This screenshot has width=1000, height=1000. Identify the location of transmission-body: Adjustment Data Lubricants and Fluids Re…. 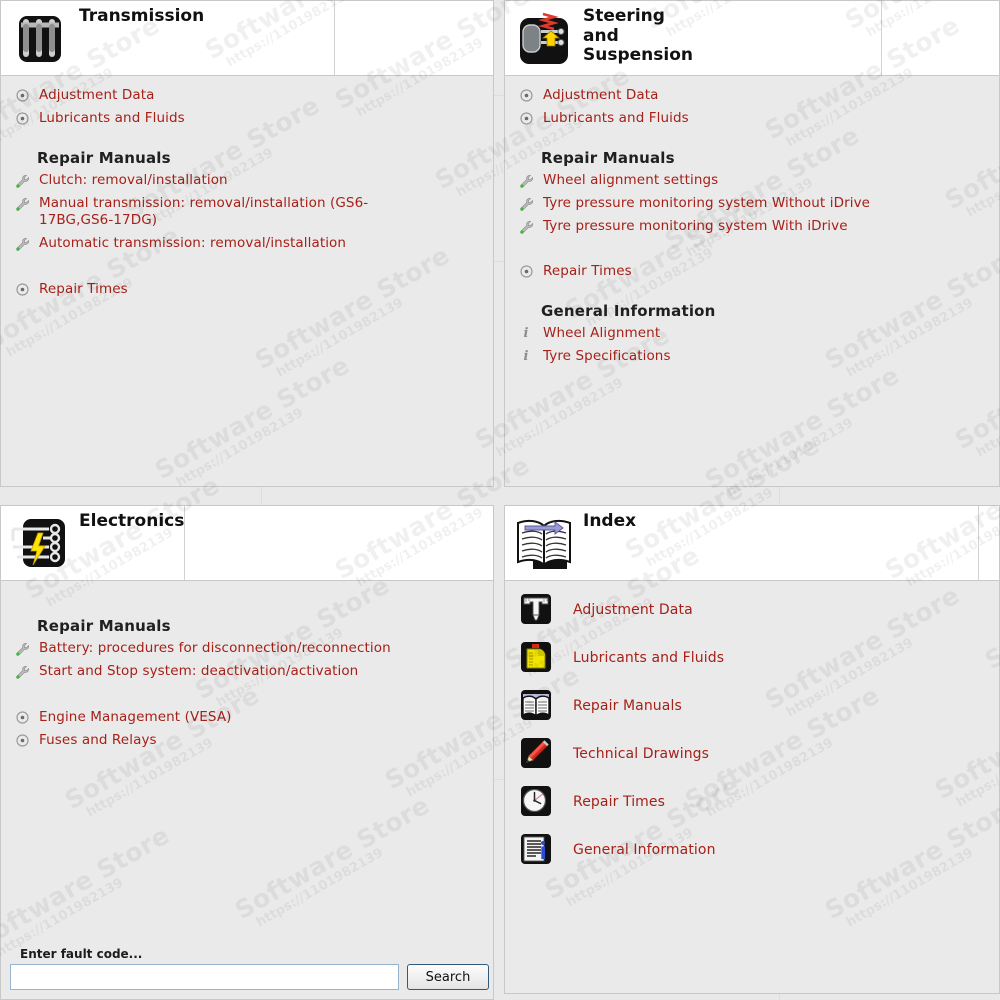
(247, 188).